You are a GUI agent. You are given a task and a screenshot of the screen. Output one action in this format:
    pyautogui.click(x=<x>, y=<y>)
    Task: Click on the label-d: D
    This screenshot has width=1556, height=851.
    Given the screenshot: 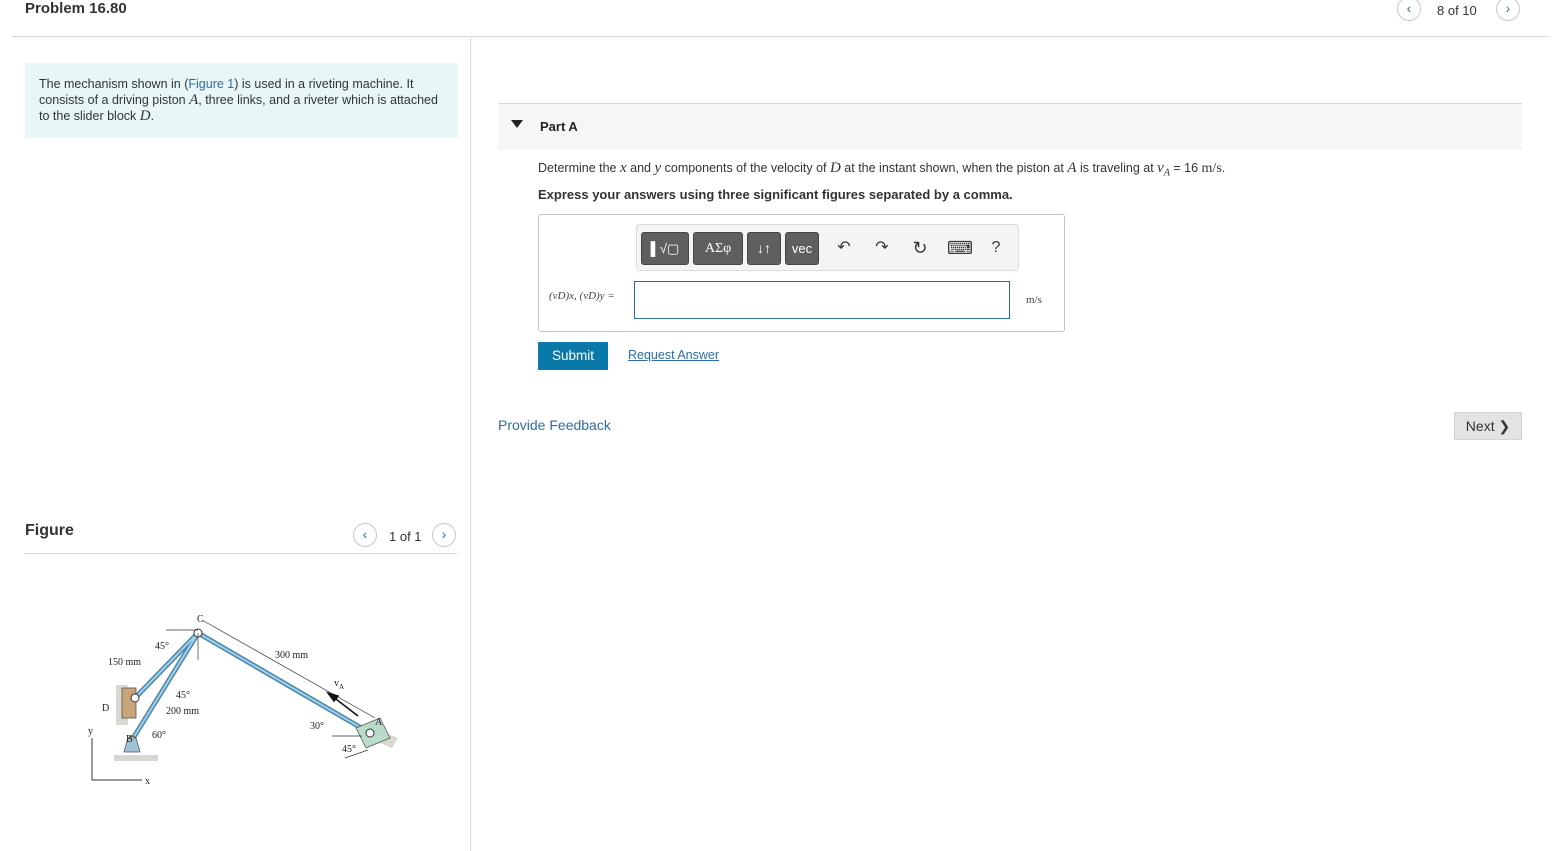 What is the action you would take?
    pyautogui.click(x=105, y=708)
    